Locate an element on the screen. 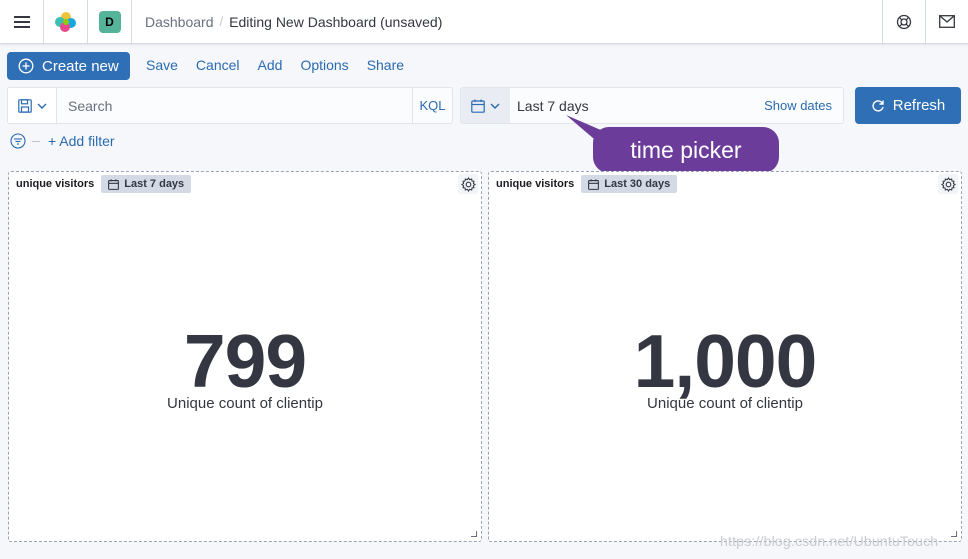 The width and height of the screenshot is (968, 559). help-lifebuoy-icon is located at coordinates (904, 21).